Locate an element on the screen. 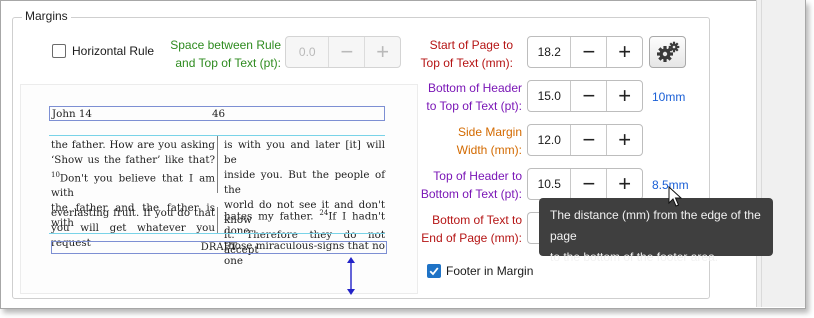 This screenshot has height=318, width=814. top-header-stepper: 10.5 − + is located at coordinates (585, 184).